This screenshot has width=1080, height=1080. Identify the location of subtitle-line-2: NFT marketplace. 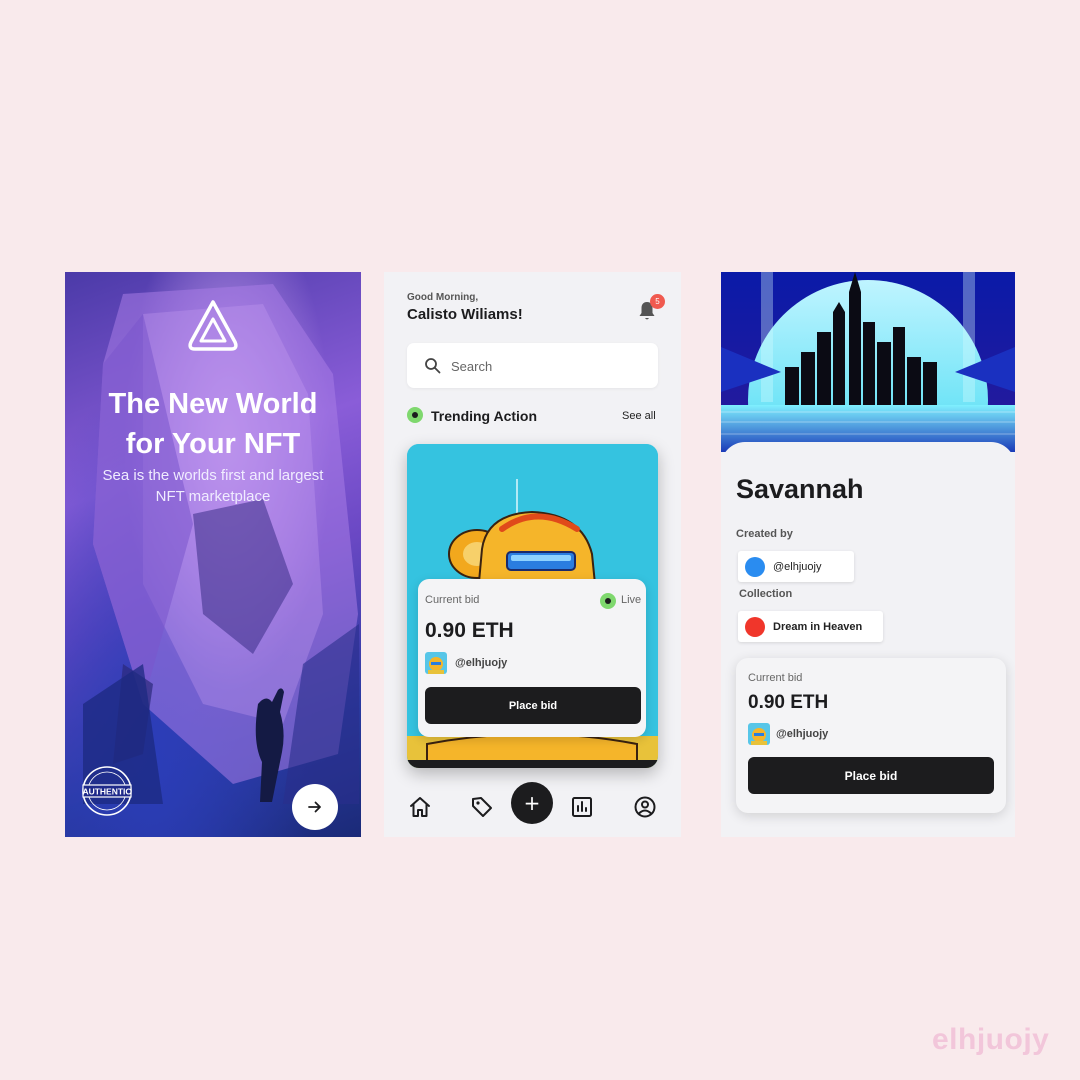
(213, 496).